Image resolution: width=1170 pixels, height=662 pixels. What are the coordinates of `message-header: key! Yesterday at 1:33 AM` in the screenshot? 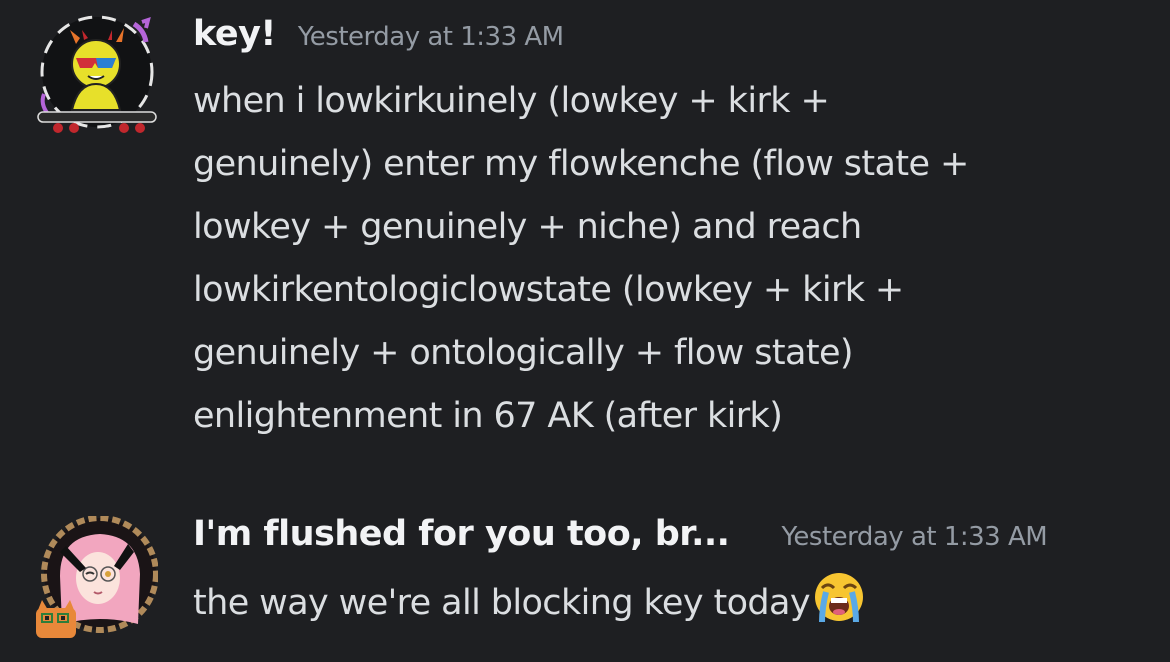 It's located at (378, 34).